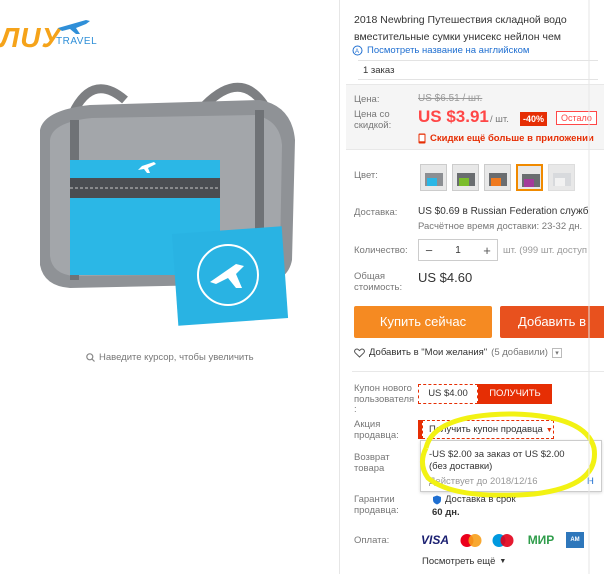 The image size is (604, 574). I want to click on color-label: Цвет:, so click(366, 175).